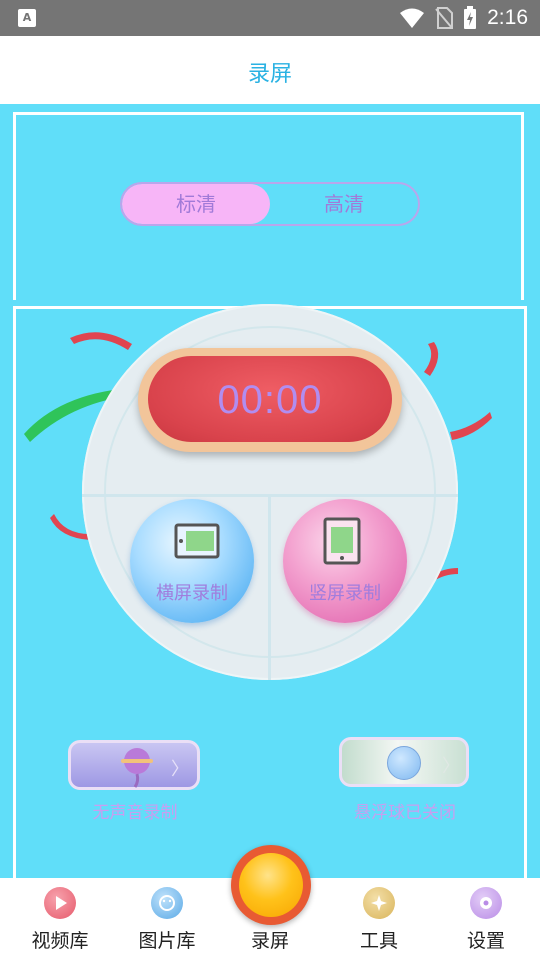 The width and height of the screenshot is (540, 960). I want to click on portrait-record-button: 竖屏录制, so click(345, 561).